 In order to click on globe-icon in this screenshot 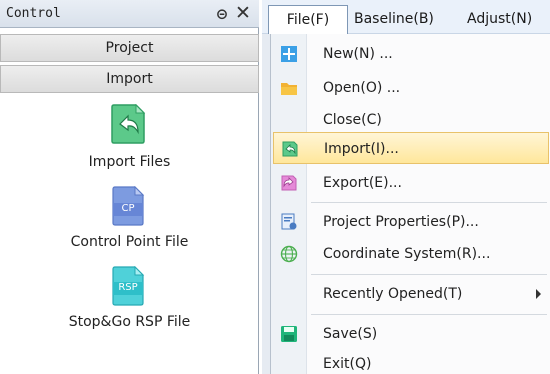, I will do `click(289, 254)`.